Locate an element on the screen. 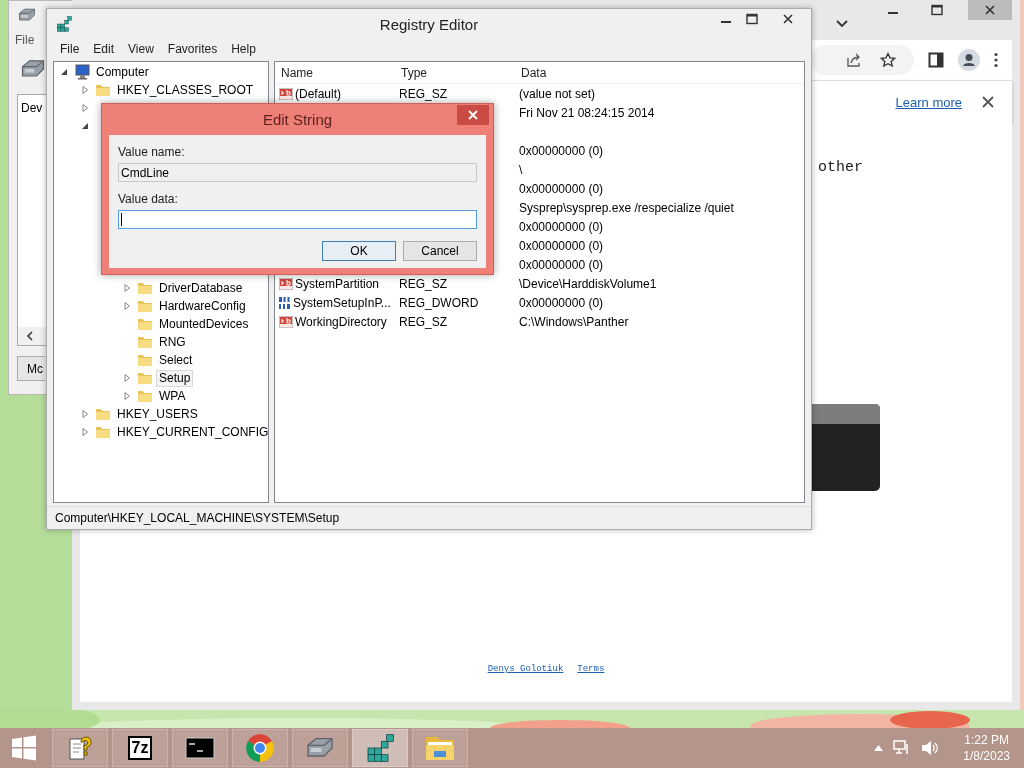 Image resolution: width=1024 pixels, height=768 pixels. learn-more-link: Learn more is located at coordinates (928, 102).